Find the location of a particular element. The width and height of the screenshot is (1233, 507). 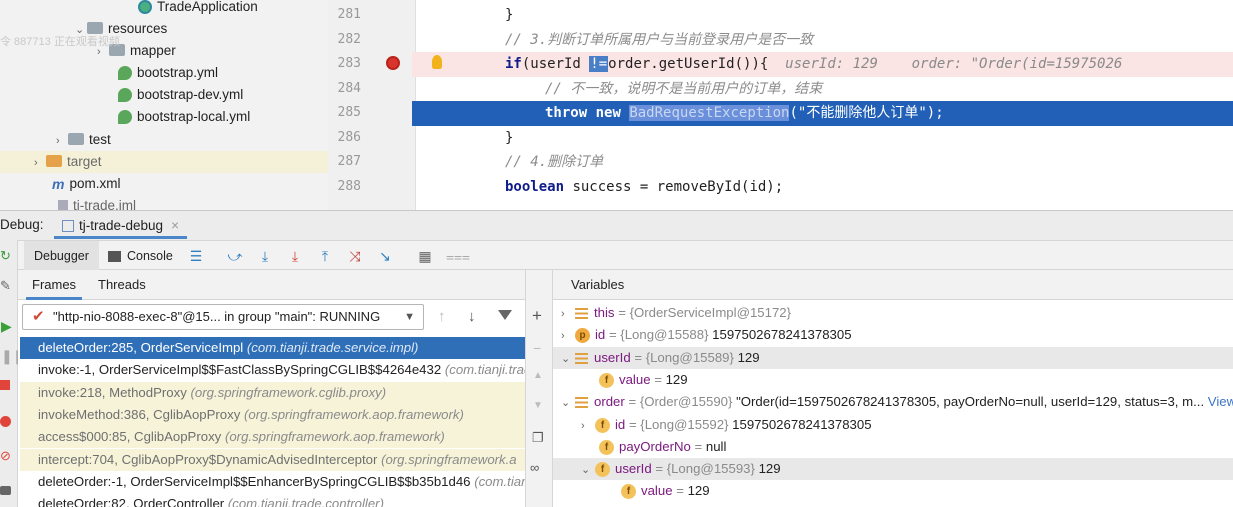

variable-row-order-userid-value: f value = 129 is located at coordinates (893, 491).